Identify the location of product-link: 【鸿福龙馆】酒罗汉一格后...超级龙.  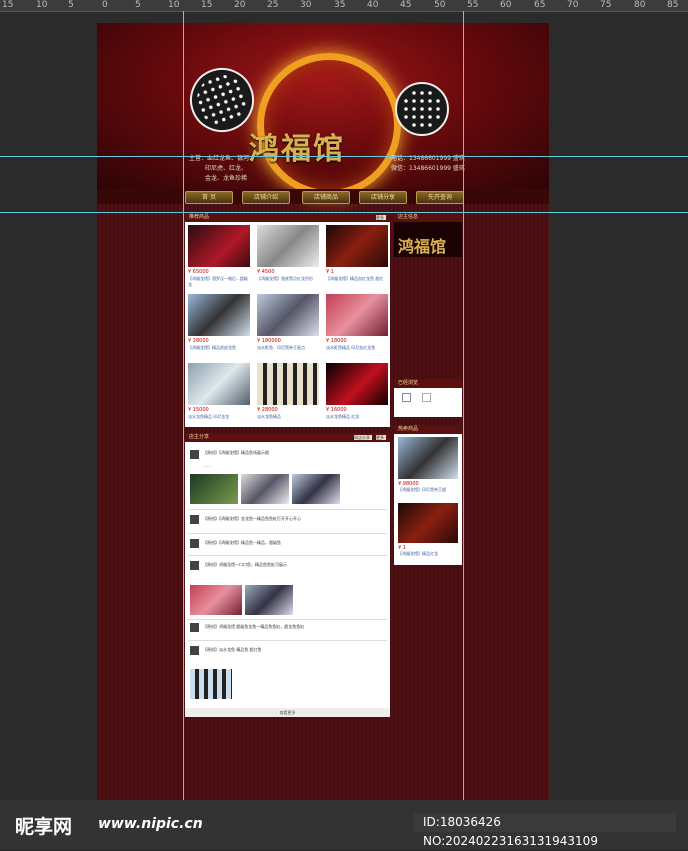
(219, 282).